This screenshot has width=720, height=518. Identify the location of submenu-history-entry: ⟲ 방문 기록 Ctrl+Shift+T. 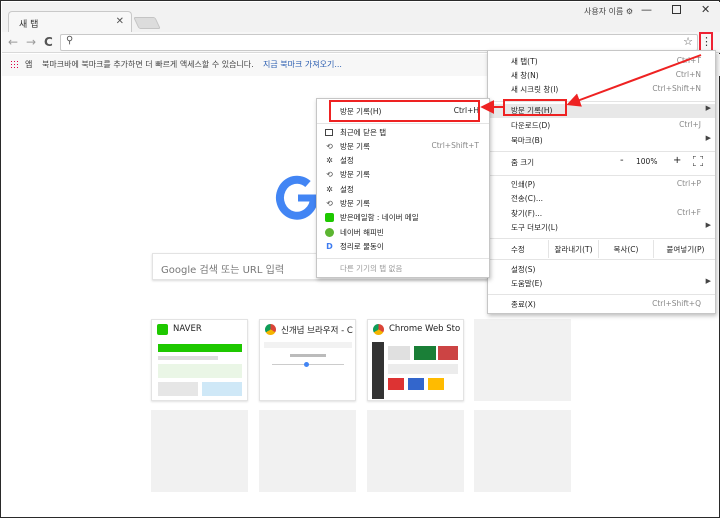
(403, 147).